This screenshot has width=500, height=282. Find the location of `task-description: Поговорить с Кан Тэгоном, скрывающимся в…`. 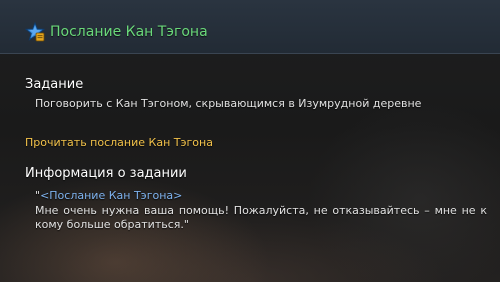

task-description: Поговорить с Кан Тэгоном, скрывающимся в… is located at coordinates (228, 103).